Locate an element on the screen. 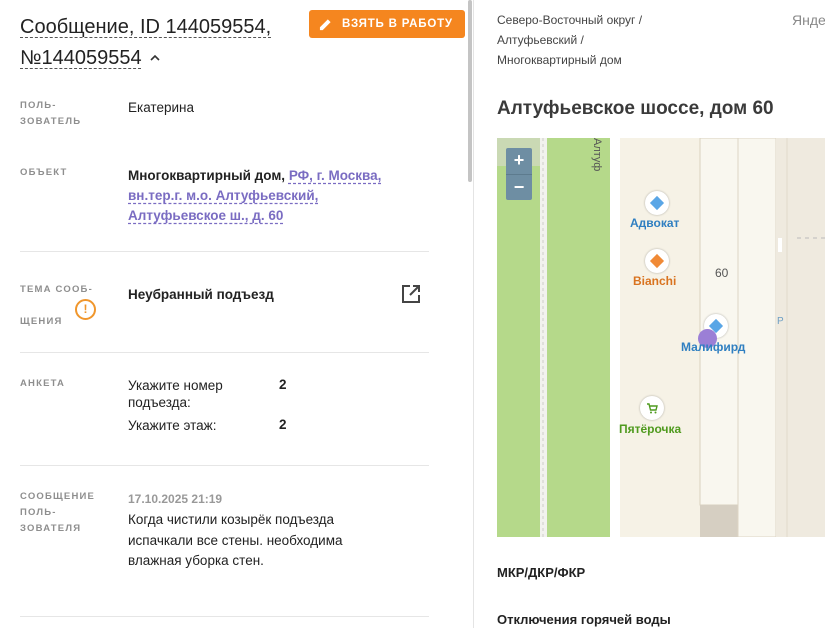 Image resolution: width=825 pixels, height=628 pixels. topic-value: Неубранный подъезд is located at coordinates (201, 295).